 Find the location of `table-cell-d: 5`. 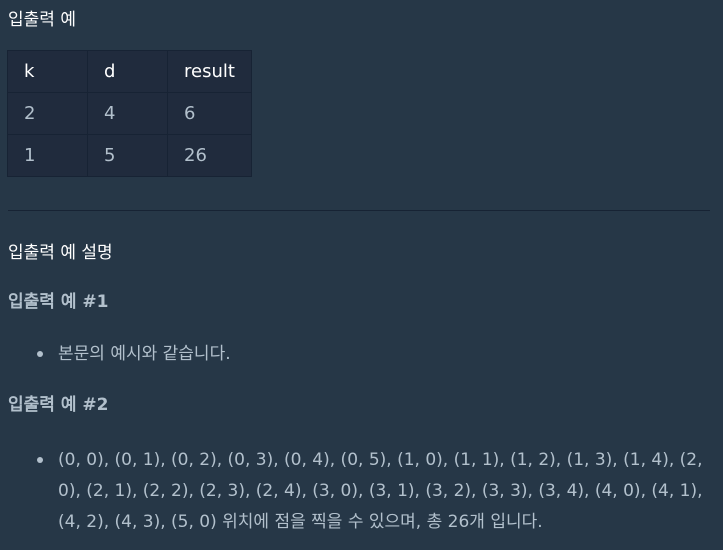

table-cell-d: 5 is located at coordinates (127, 155).